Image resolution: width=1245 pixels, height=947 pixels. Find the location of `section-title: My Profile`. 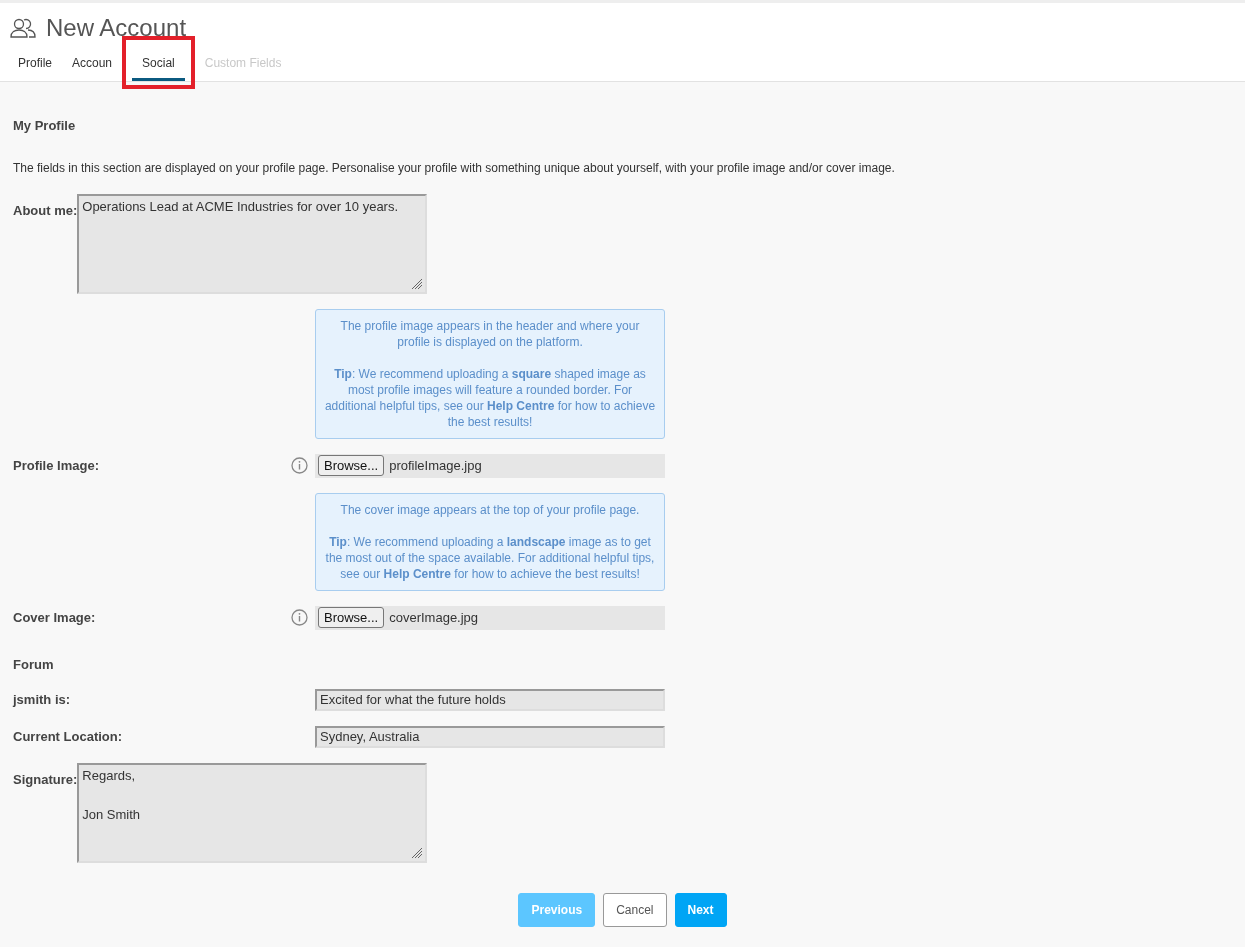

section-title: My Profile is located at coordinates (44, 126).